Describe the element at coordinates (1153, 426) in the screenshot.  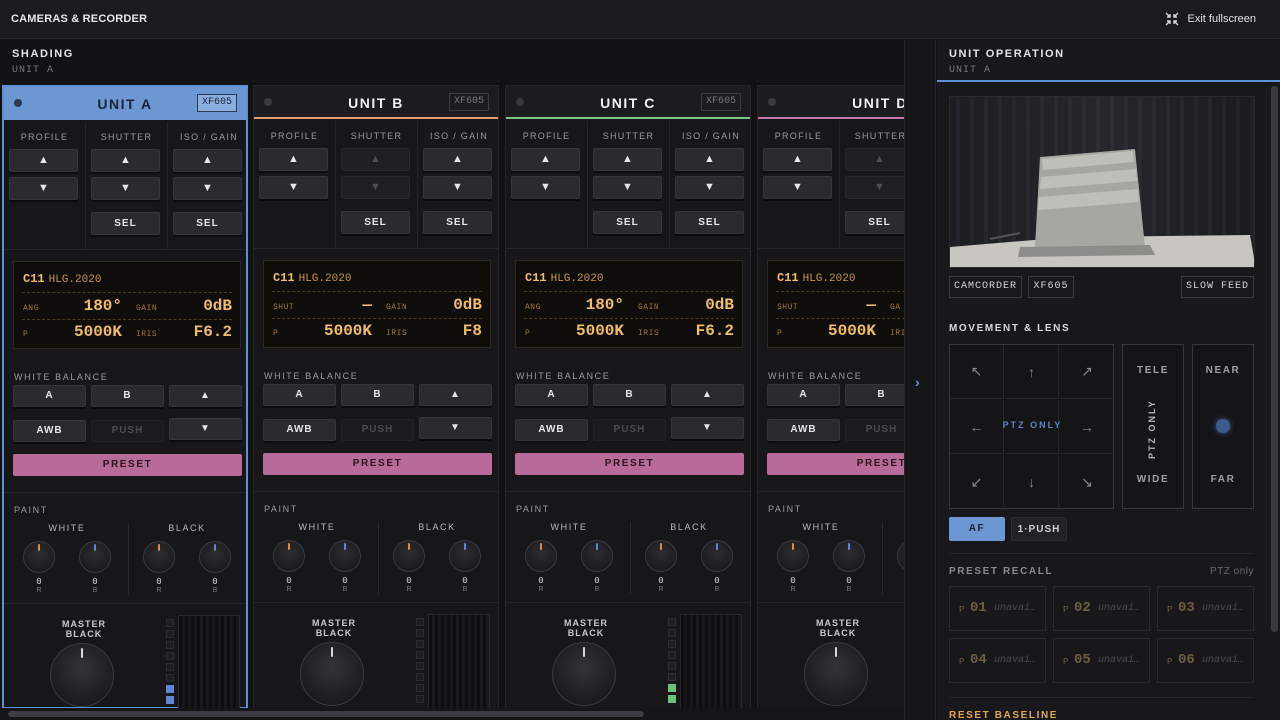
I see `zoom-control: TELE PTZ ONLY WIDE` at that location.